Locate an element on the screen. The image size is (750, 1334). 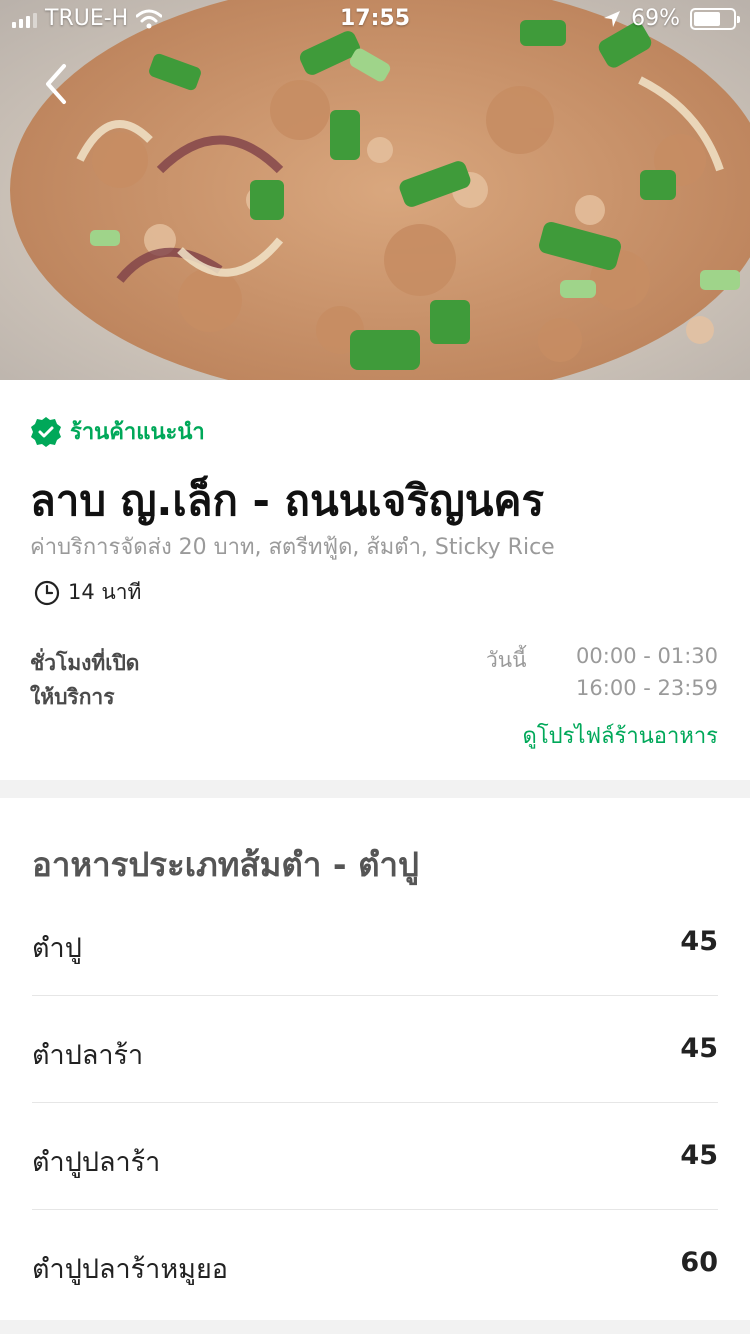
opening-hours-slot: 16:00 - 23:59 is located at coordinates (647, 688).